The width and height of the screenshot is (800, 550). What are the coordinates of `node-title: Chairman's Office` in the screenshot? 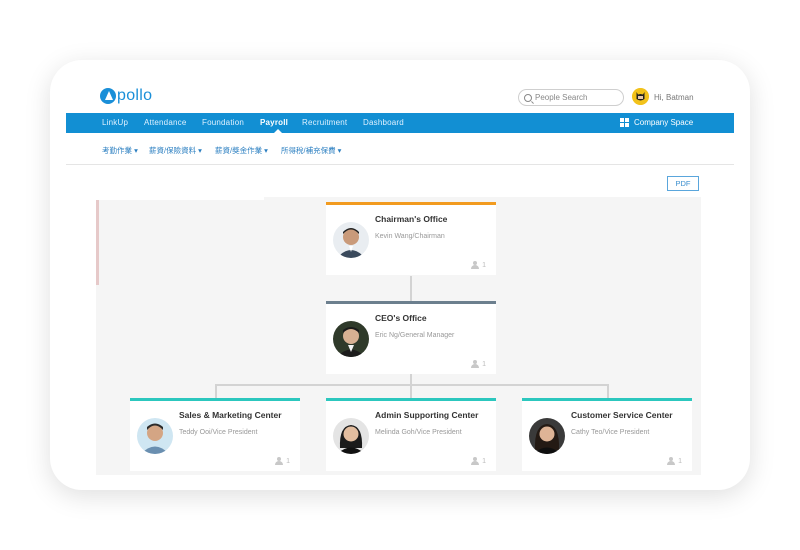 It's located at (411, 219).